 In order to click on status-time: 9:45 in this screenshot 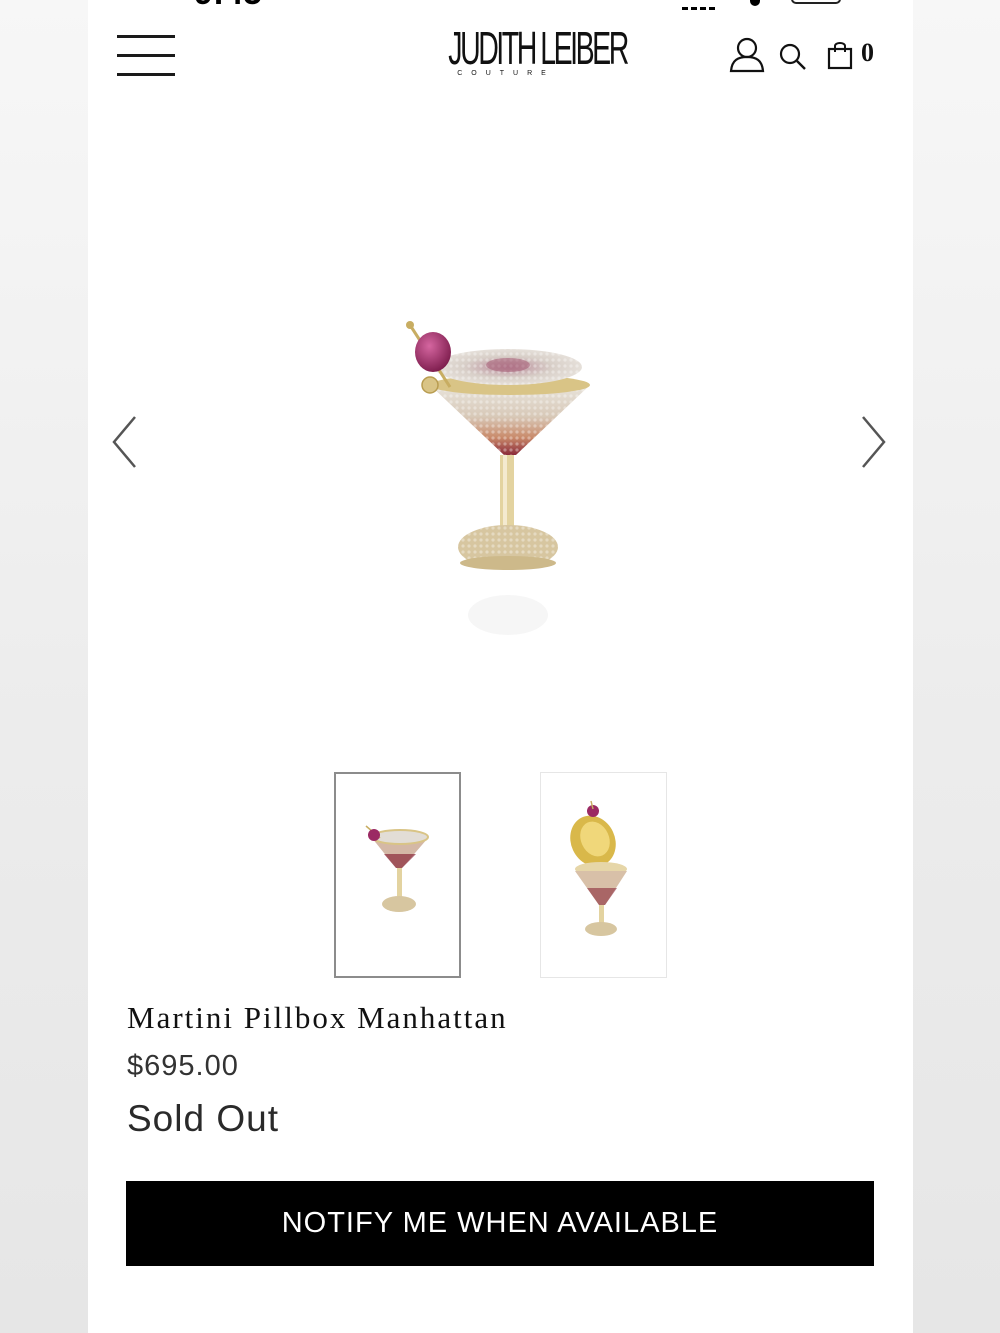, I will do `click(228, 5)`.